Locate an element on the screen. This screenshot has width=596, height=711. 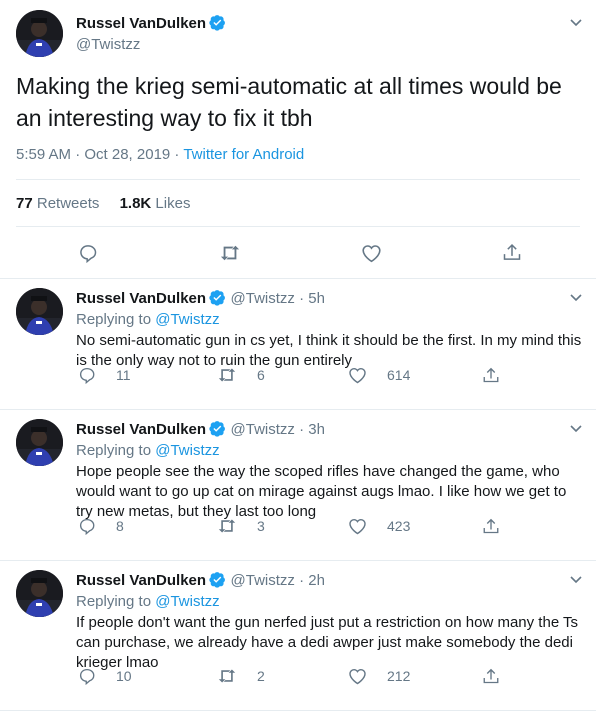
reply-action: 8 is located at coordinates (101, 526).